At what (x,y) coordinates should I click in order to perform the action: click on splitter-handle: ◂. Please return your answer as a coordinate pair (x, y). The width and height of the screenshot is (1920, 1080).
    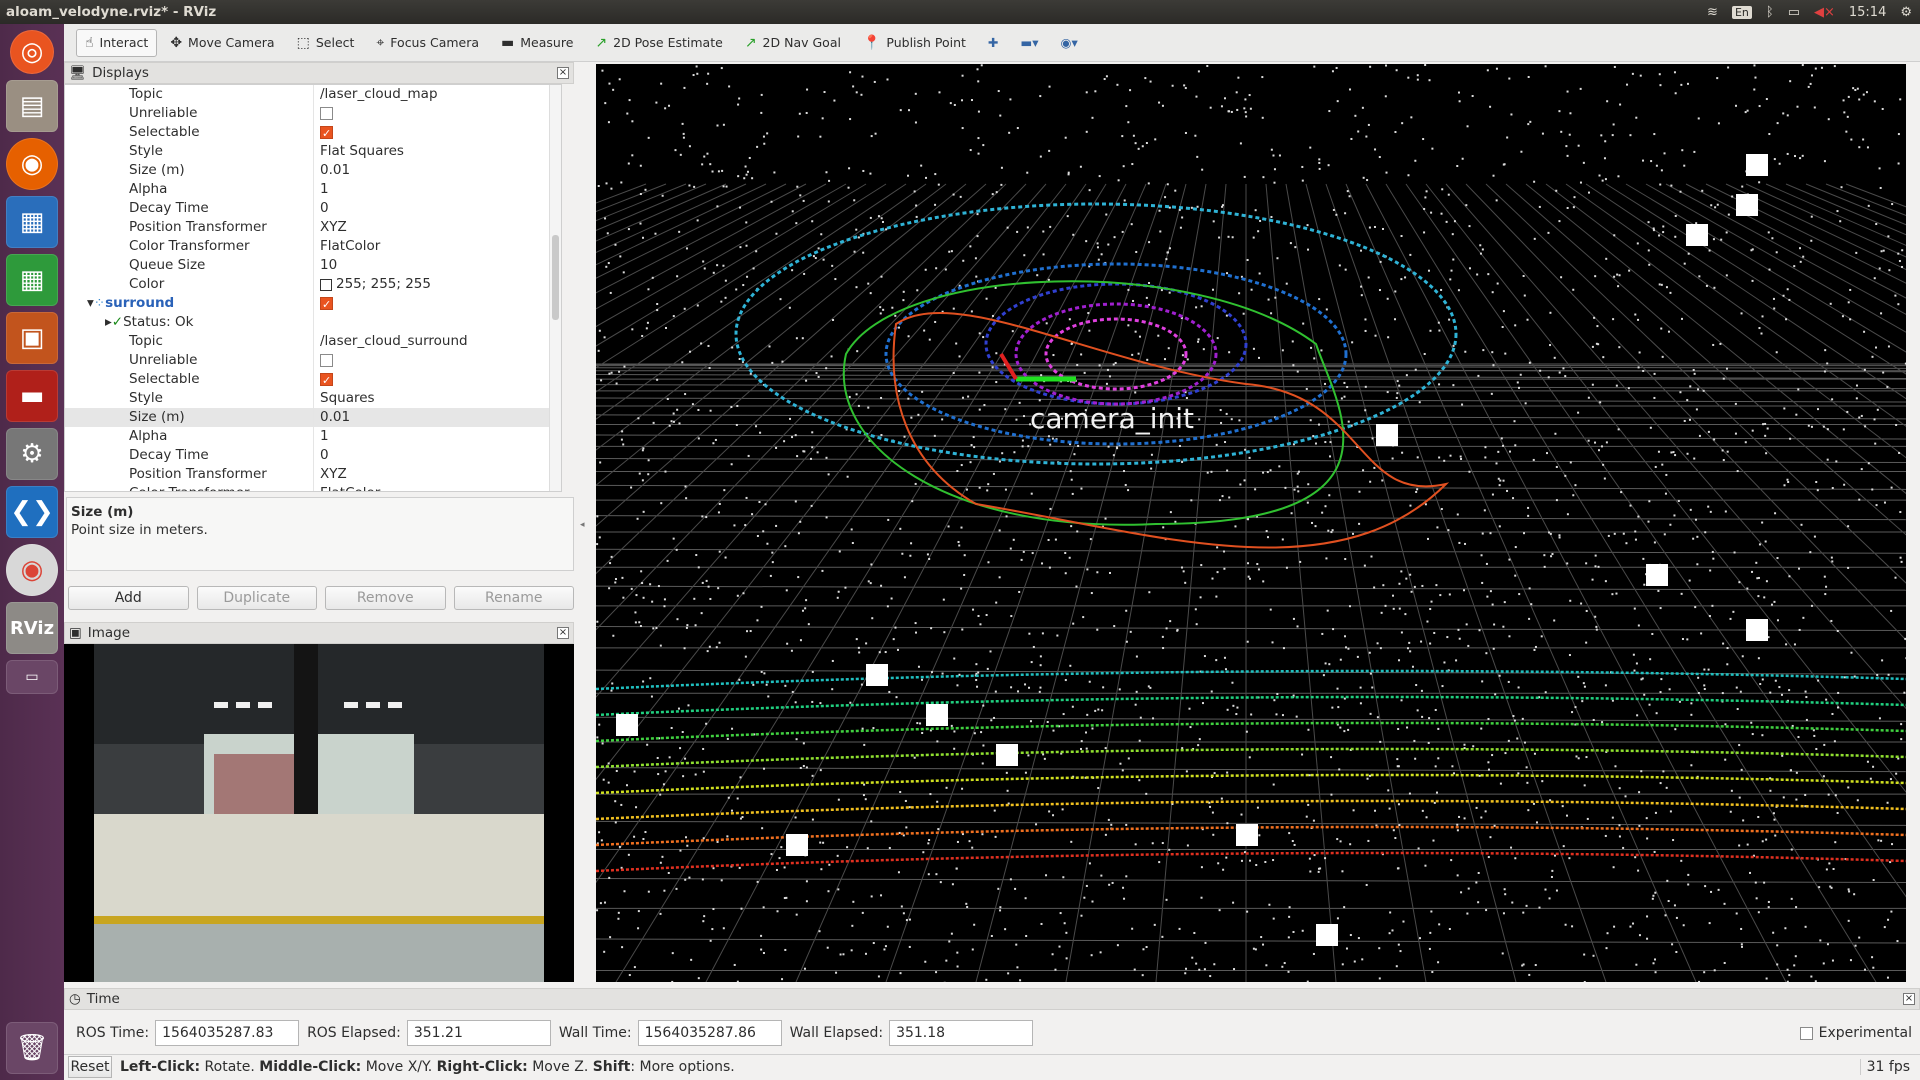
    Looking at the image, I should click on (583, 525).